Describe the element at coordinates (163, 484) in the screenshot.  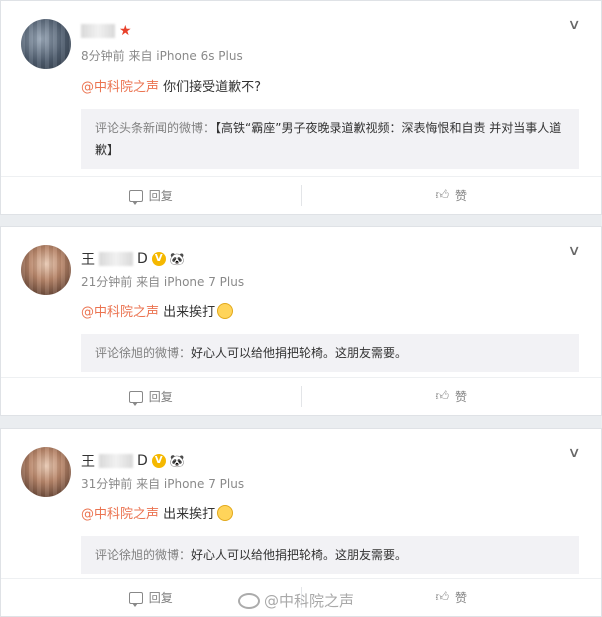
I see `comment-meta: 31分钟前 来自 iPhone 7 Plus` at that location.